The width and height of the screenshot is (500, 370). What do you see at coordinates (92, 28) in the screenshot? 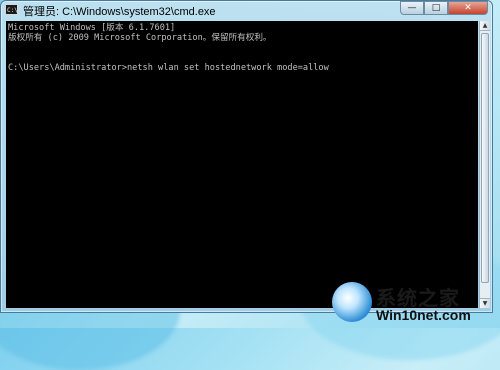
I see `console-line: Microsoft Windows [版本 6.1.7601]` at bounding box center [92, 28].